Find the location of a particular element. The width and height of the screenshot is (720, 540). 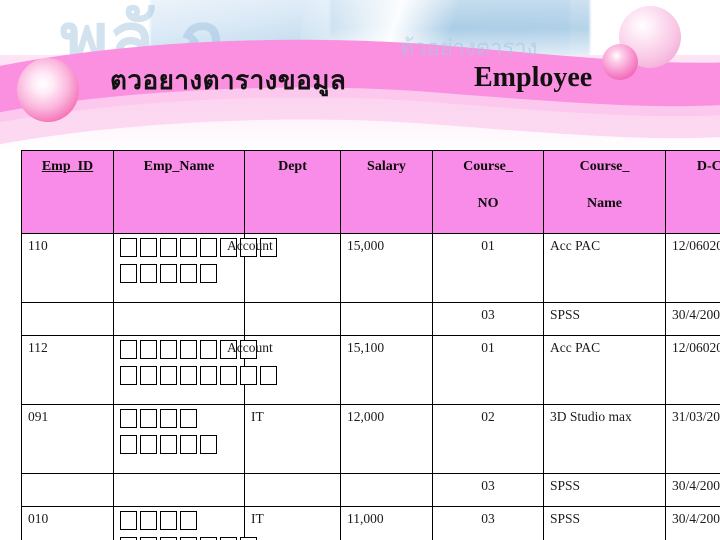

table-row: 110 Account 15,00001Acc PAC12/0602002 is located at coordinates (370, 268).